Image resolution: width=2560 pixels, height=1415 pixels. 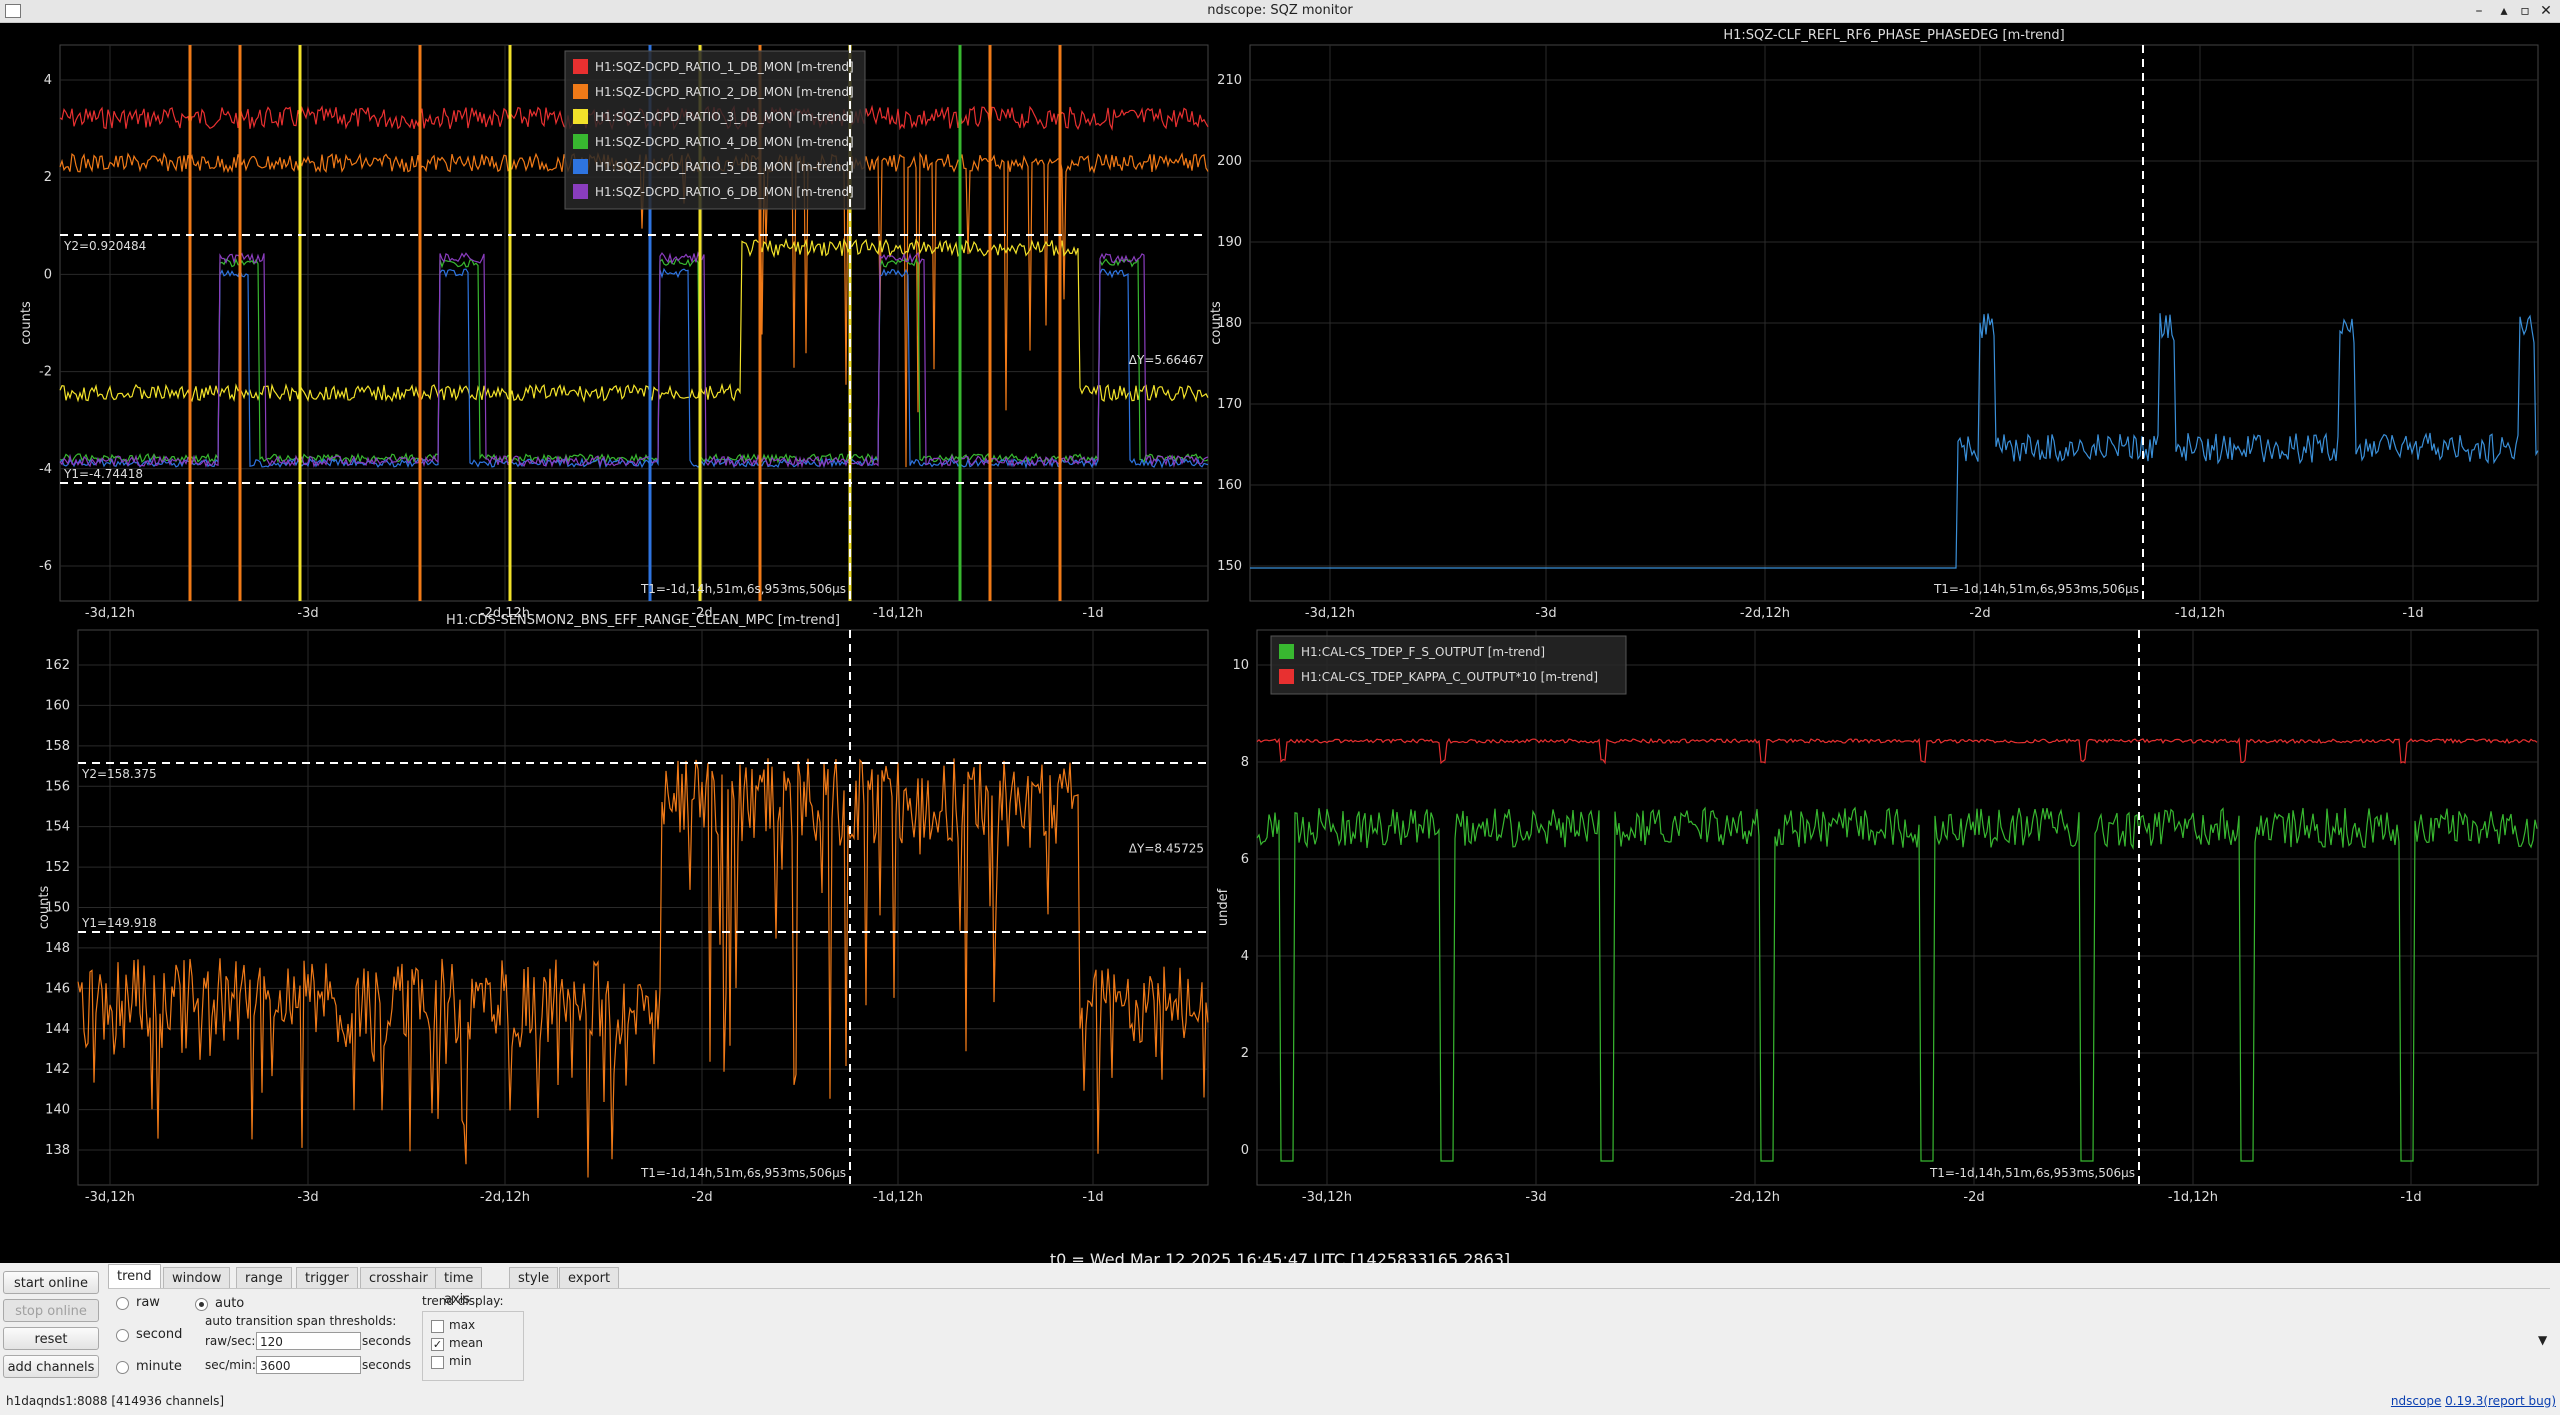 I want to click on trend-display-title: trend display:, so click(x=463, y=1301).